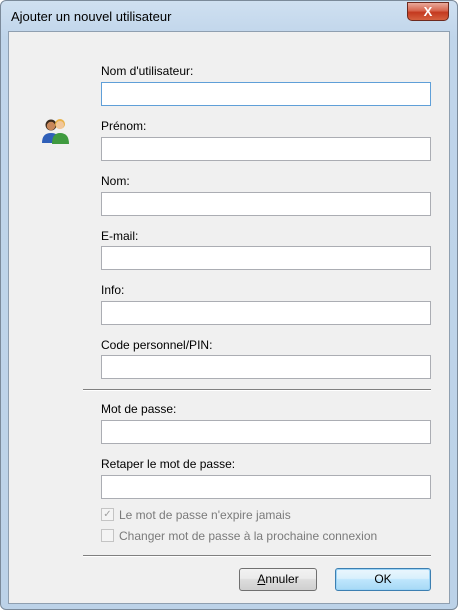  I want to click on email-field, so click(266, 258).